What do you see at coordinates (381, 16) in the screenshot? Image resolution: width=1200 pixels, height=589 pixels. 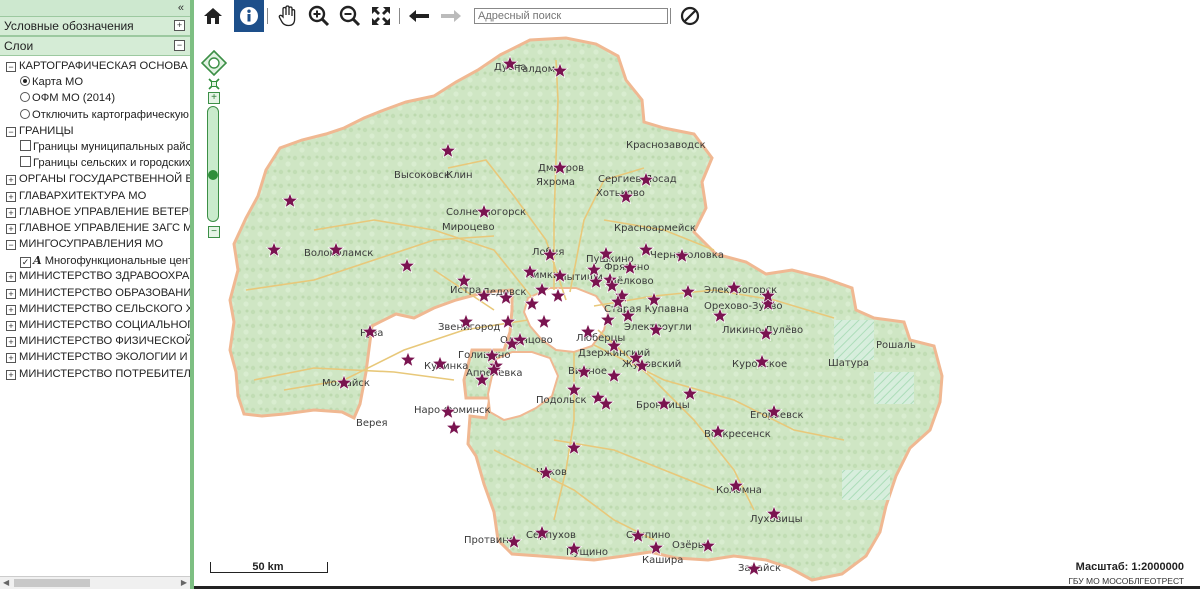 I see `full-extent-button` at bounding box center [381, 16].